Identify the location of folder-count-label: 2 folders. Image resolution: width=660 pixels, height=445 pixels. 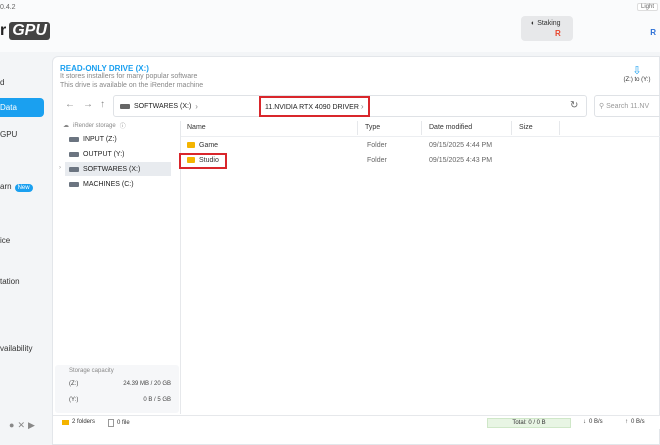
(84, 422).